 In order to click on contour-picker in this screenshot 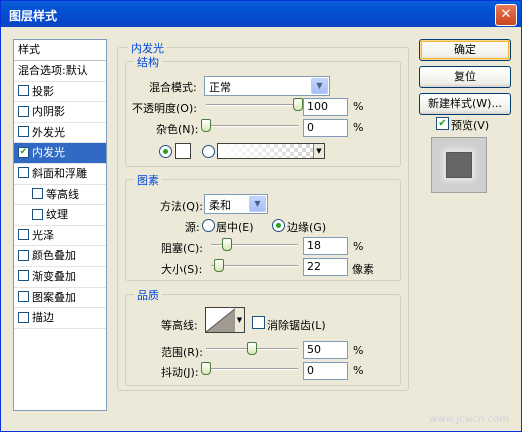, I will do `click(221, 320)`.